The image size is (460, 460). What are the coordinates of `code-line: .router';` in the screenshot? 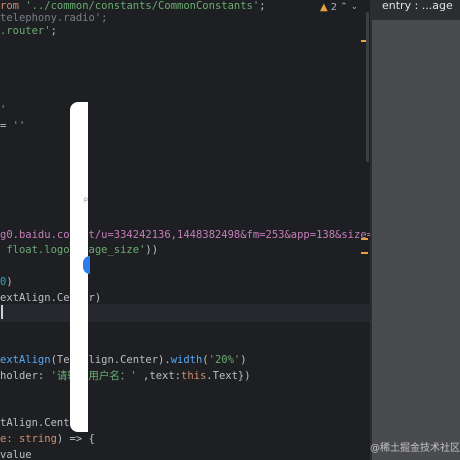 It's located at (28, 31).